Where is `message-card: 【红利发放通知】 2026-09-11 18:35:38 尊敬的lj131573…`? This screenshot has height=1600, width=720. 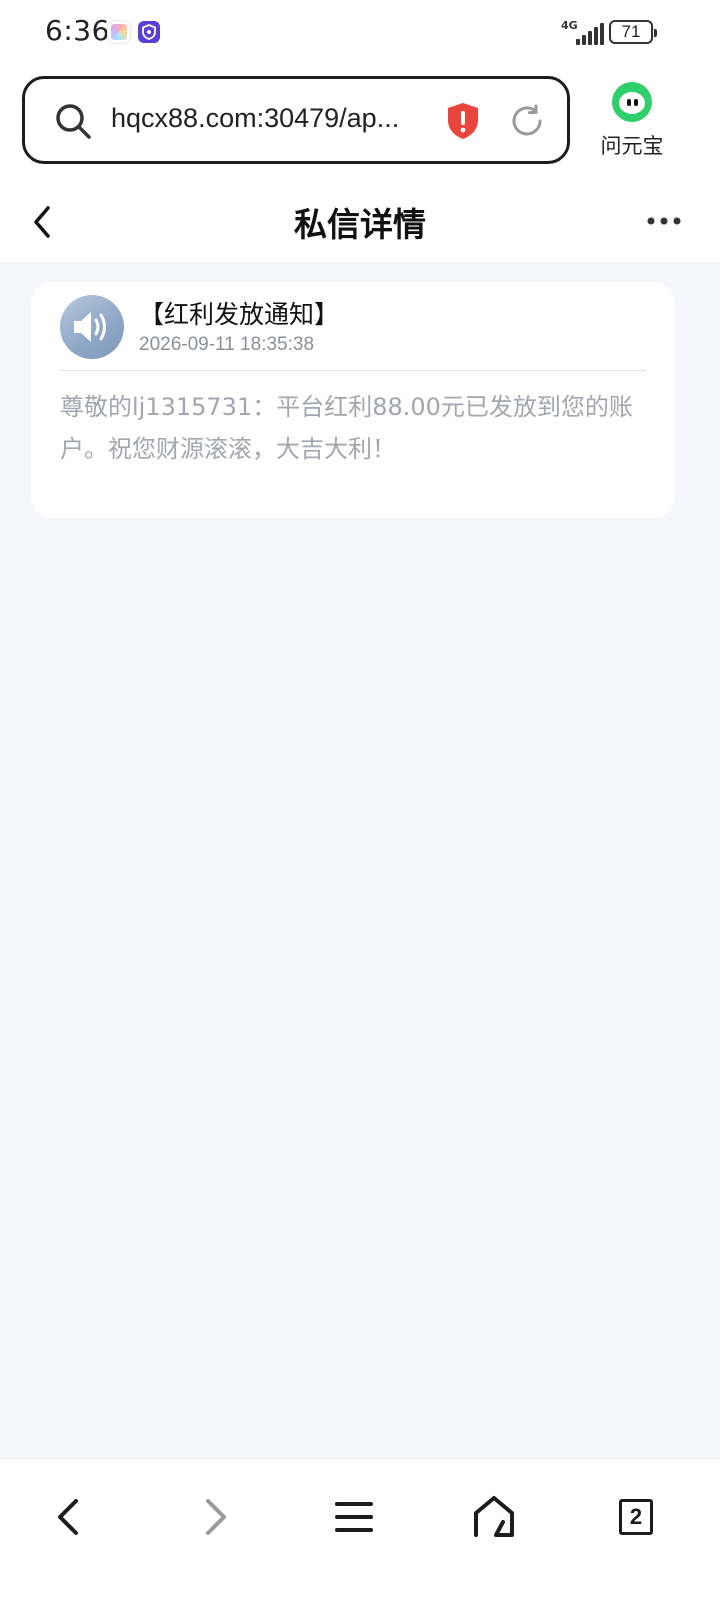 message-card: 【红利发放通知】 2026-09-11 18:35:38 尊敬的lj131573… is located at coordinates (353, 400).